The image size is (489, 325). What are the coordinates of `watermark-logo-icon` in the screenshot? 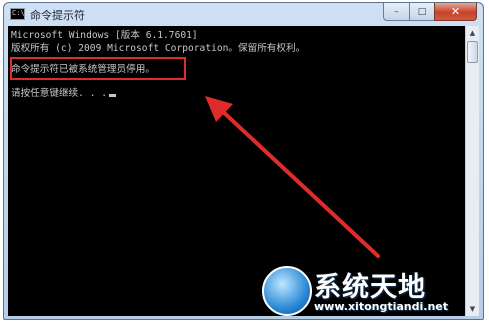 It's located at (287, 291).